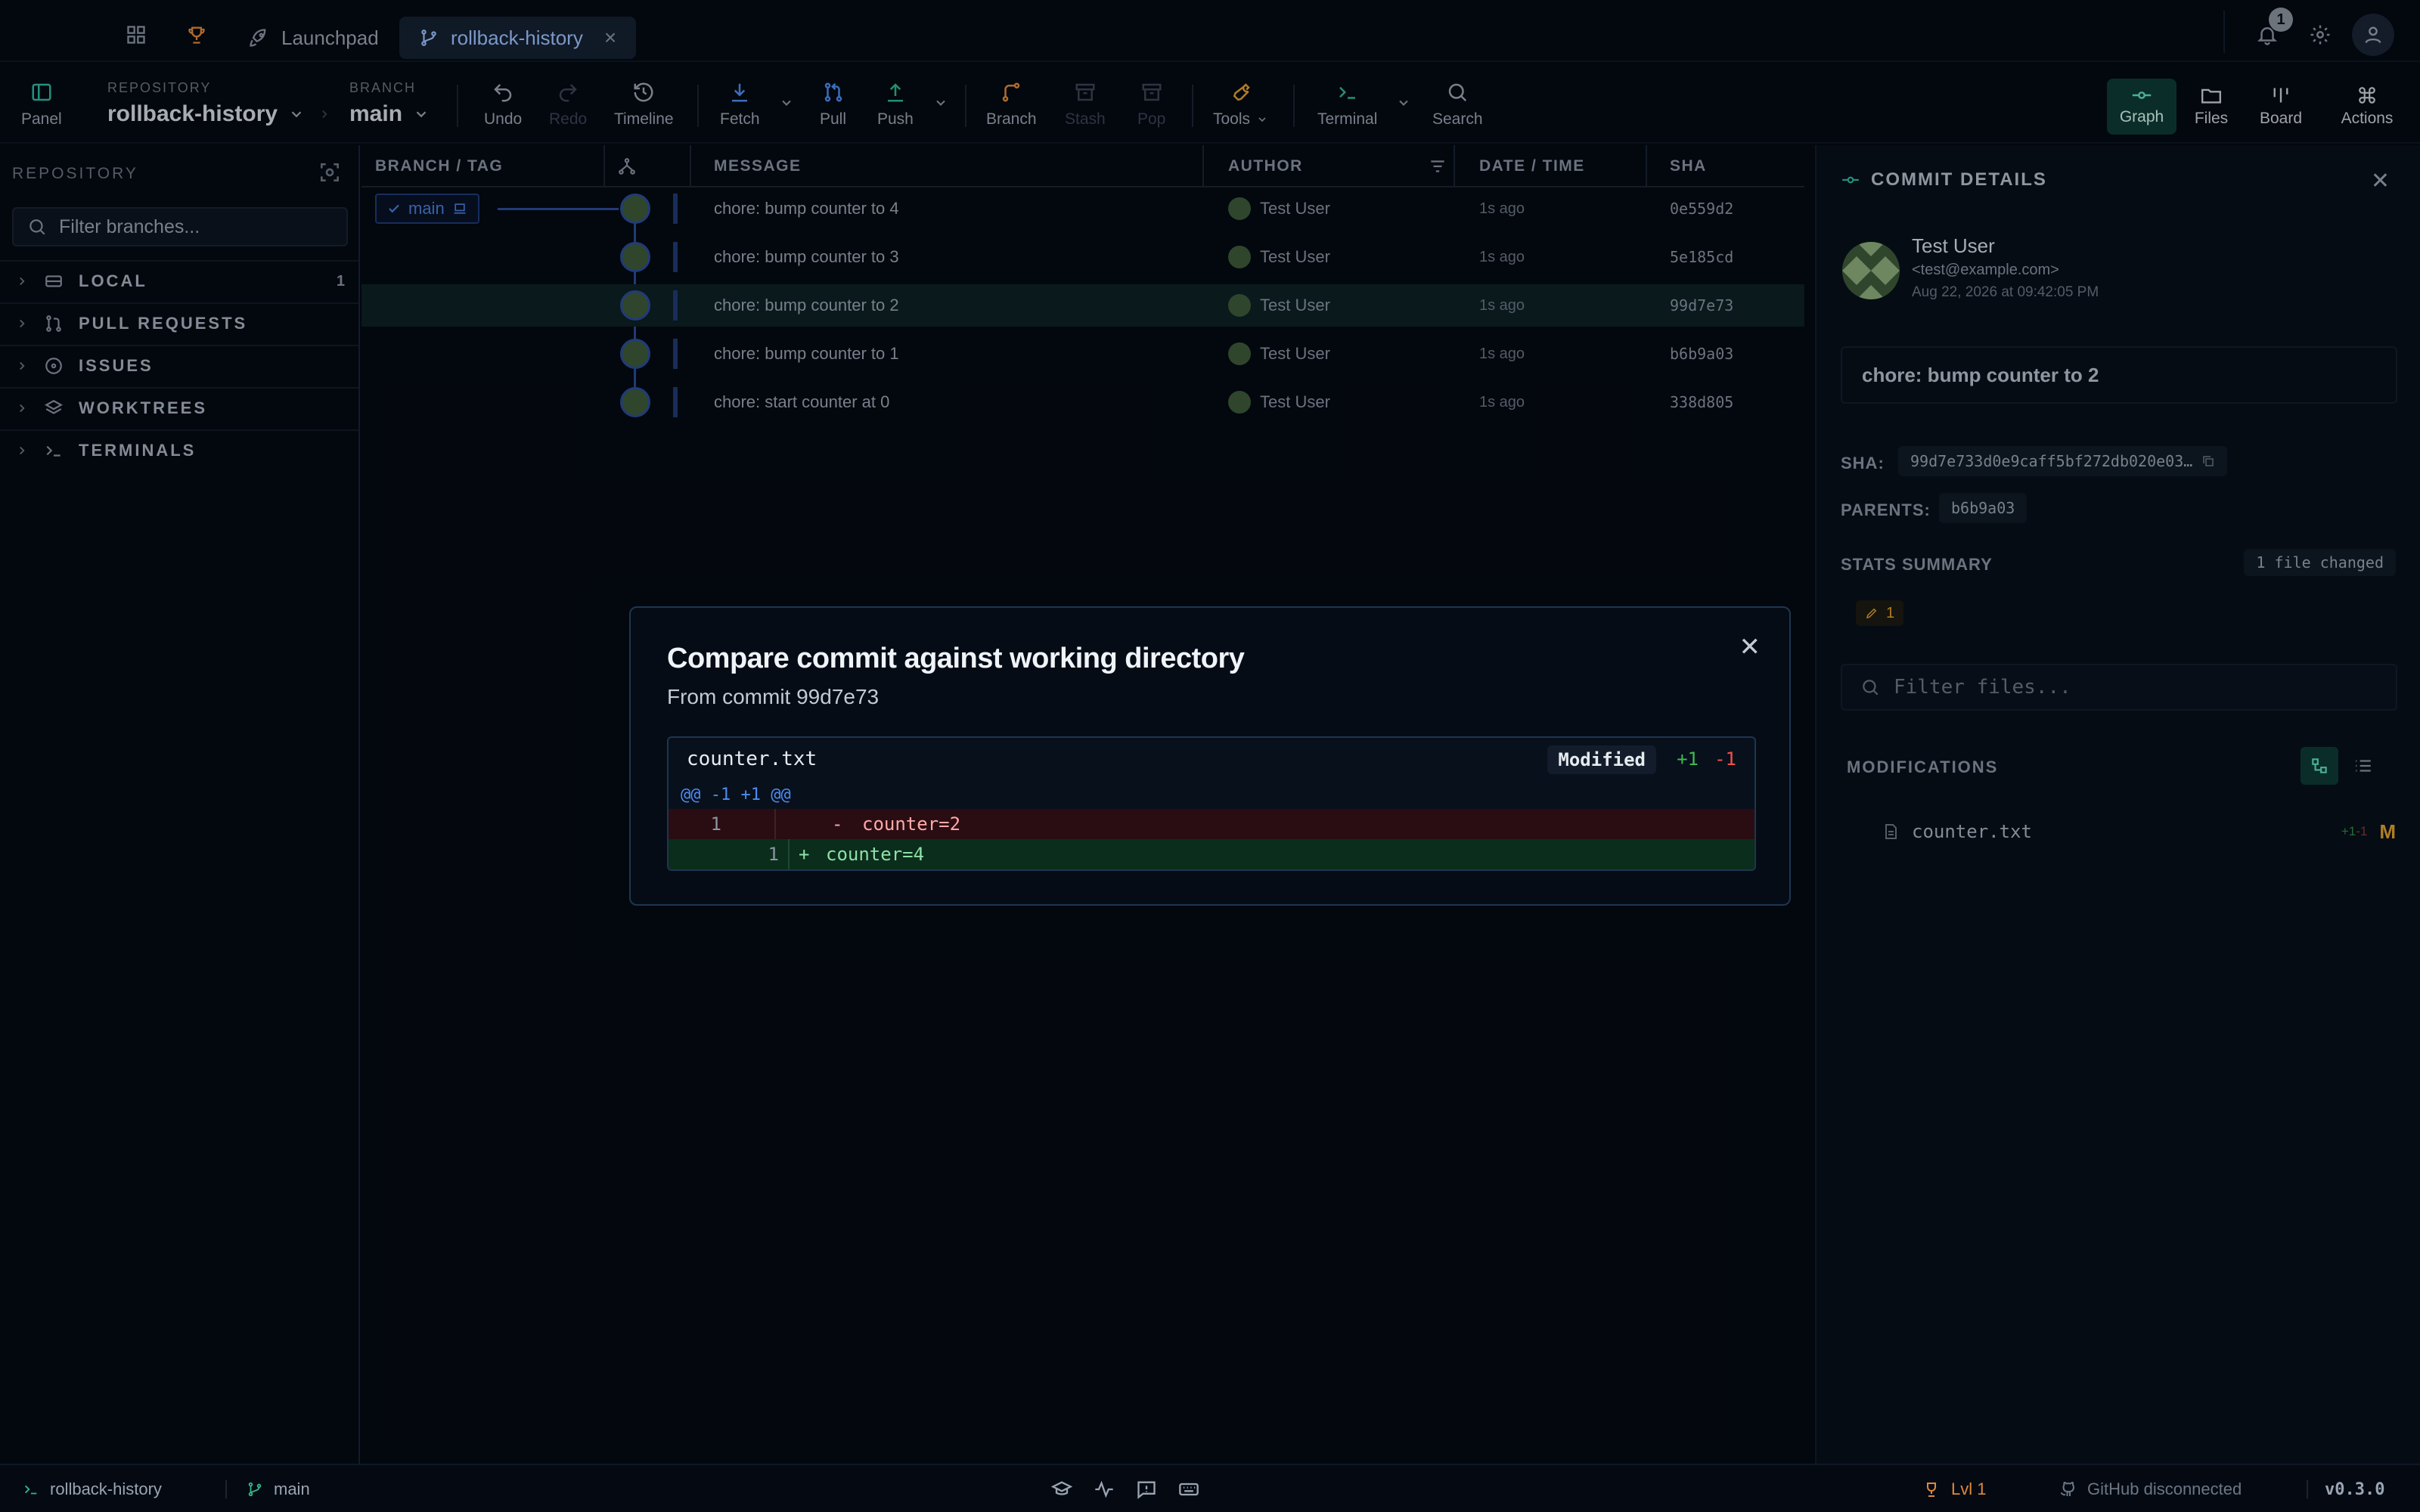 The height and width of the screenshot is (1512, 2420). Describe the element at coordinates (736, 794) in the screenshot. I see `hunk-header: @@ -1 +1 @@` at that location.